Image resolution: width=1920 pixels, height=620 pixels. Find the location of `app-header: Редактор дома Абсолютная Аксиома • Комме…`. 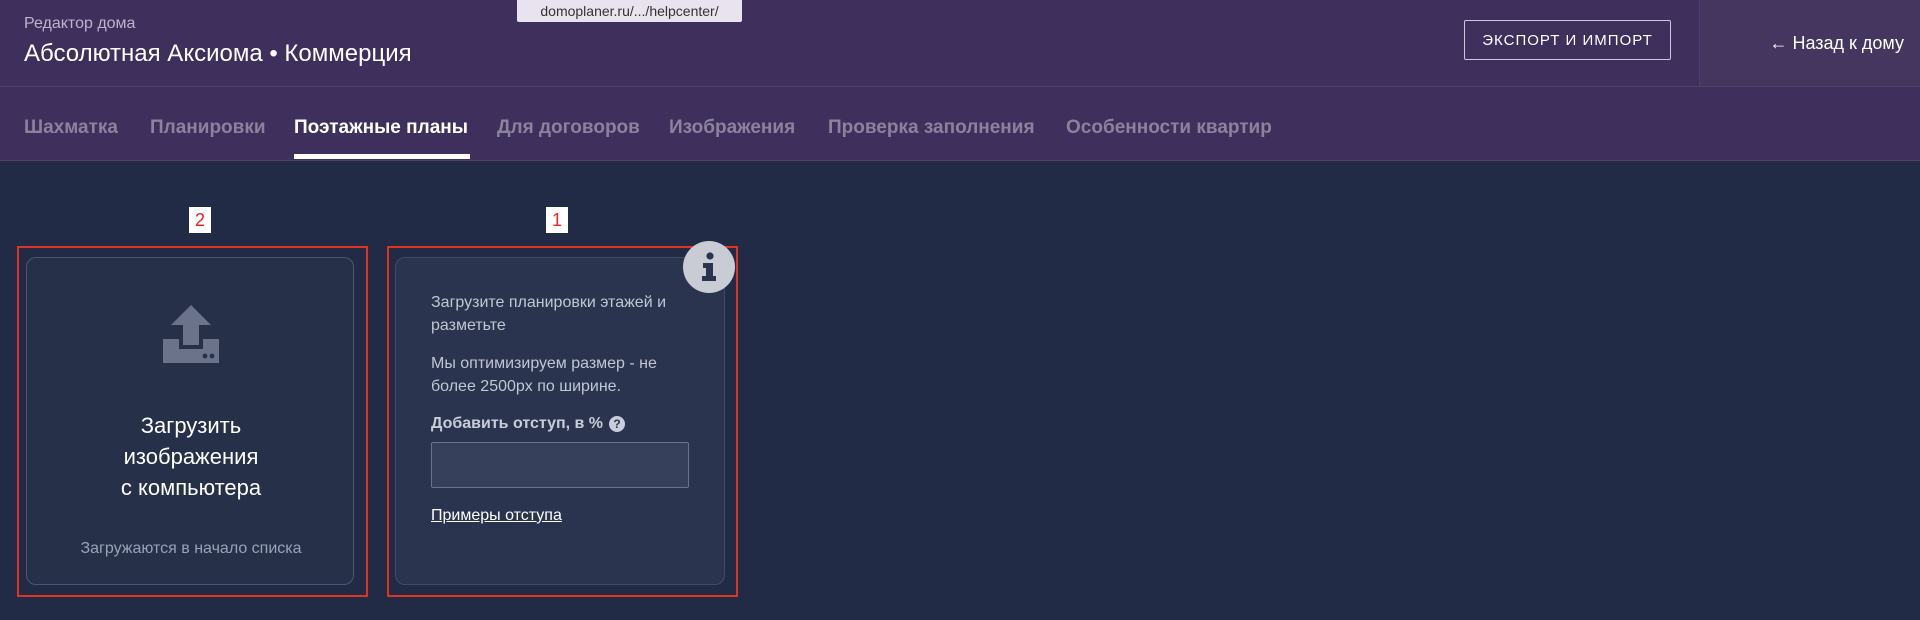

app-header: Редактор дома Абсолютная Аксиома • Комме… is located at coordinates (960, 43).